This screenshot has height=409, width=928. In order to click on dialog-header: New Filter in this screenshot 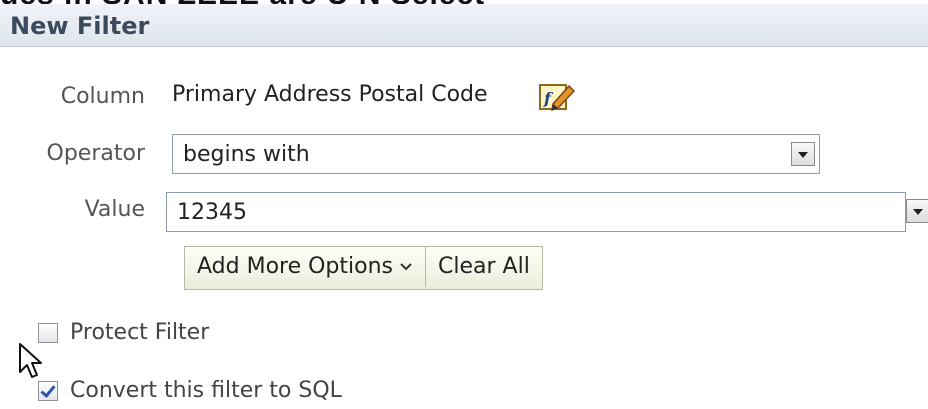, I will do `click(464, 25)`.